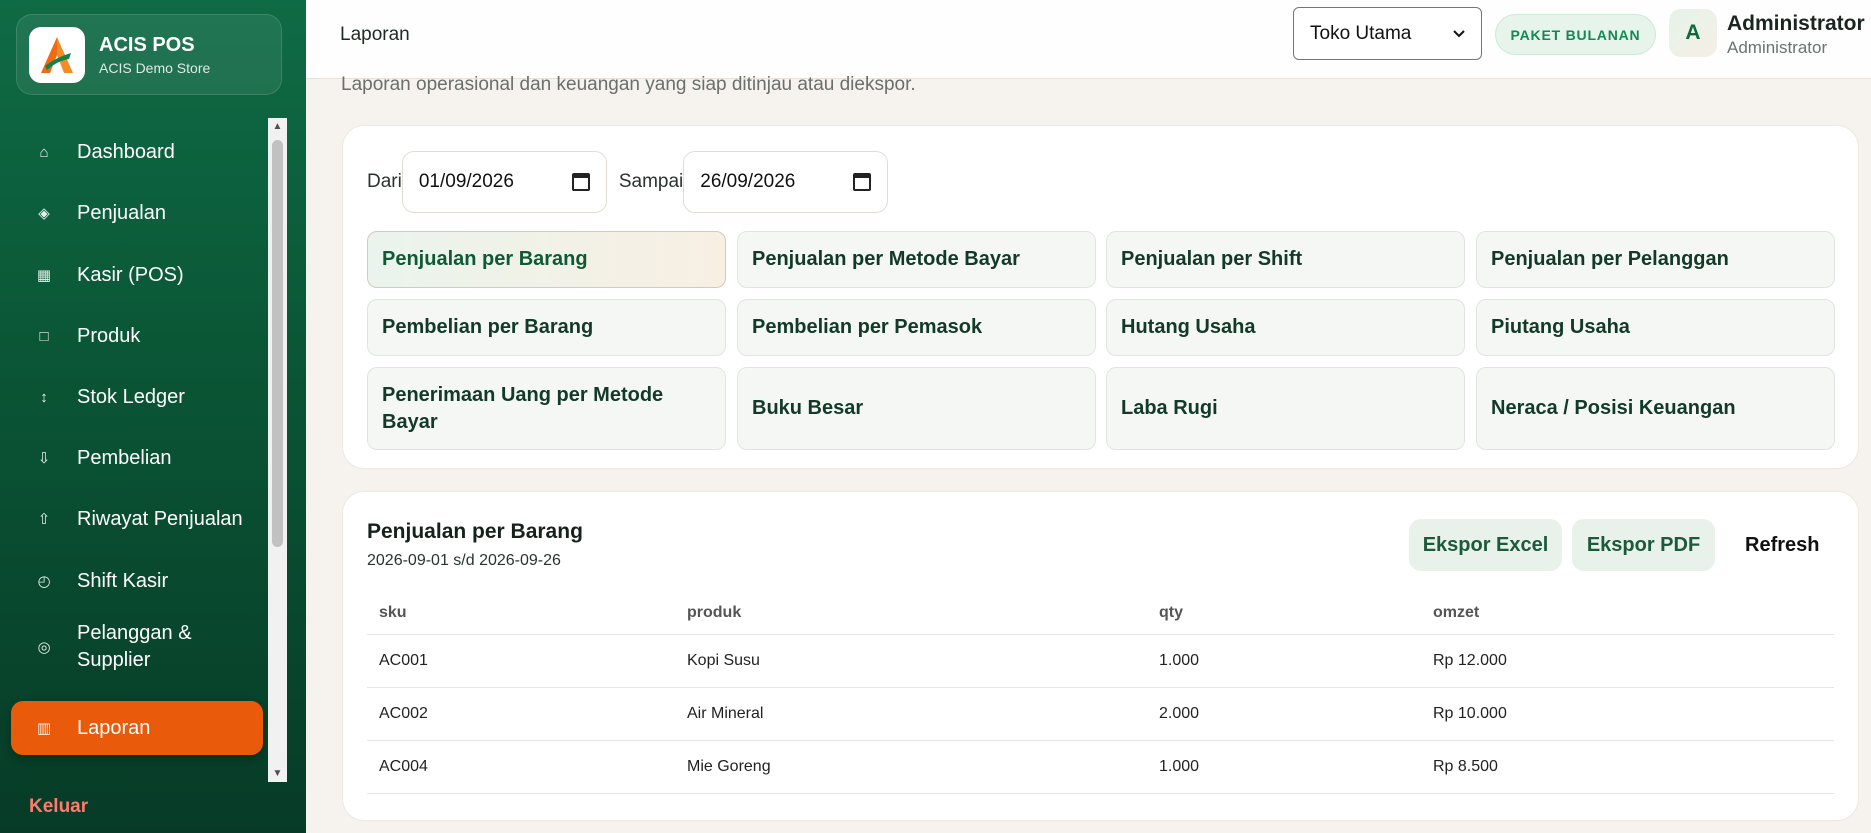  What do you see at coordinates (1285, 327) in the screenshot?
I see `report-hutang-usaha: Hutang Usaha` at bounding box center [1285, 327].